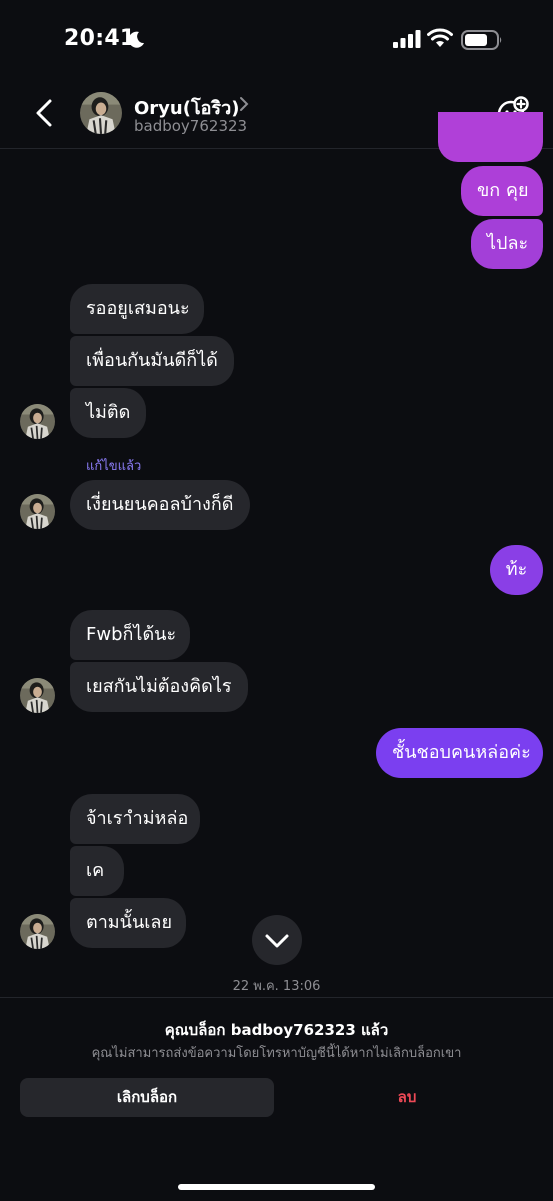 The height and width of the screenshot is (1201, 553). Describe the element at coordinates (130, 635) in the screenshot. I see `received-message: Fwbก็ได้นะ` at that location.